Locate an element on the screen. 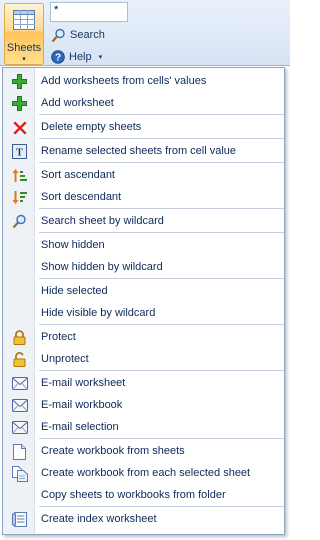  menu-item-hide-visible-wildcard: Hide visible by wildcard is located at coordinates (143, 313).